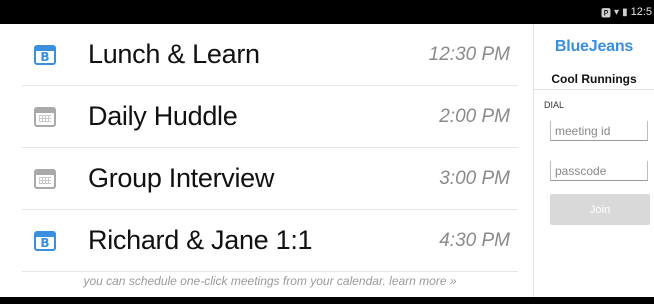  What do you see at coordinates (599, 131) in the screenshot?
I see `meeting-id-input` at bounding box center [599, 131].